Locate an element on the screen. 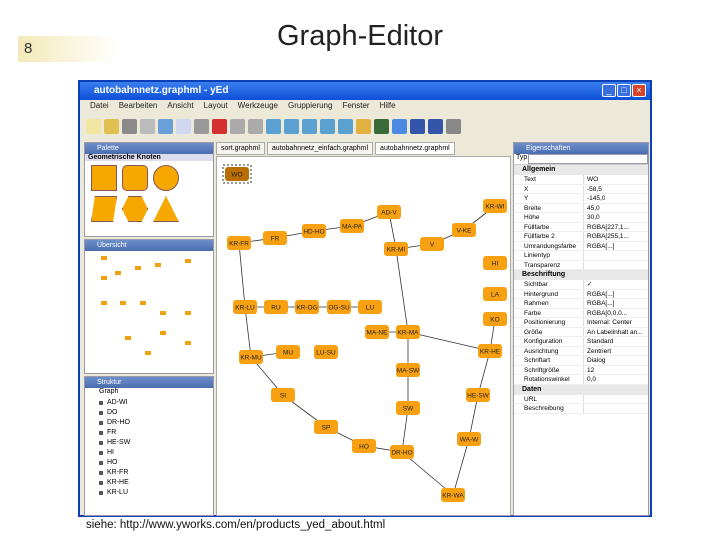 The width and height of the screenshot is (720, 540). maximize-button: □ is located at coordinates (624, 90).